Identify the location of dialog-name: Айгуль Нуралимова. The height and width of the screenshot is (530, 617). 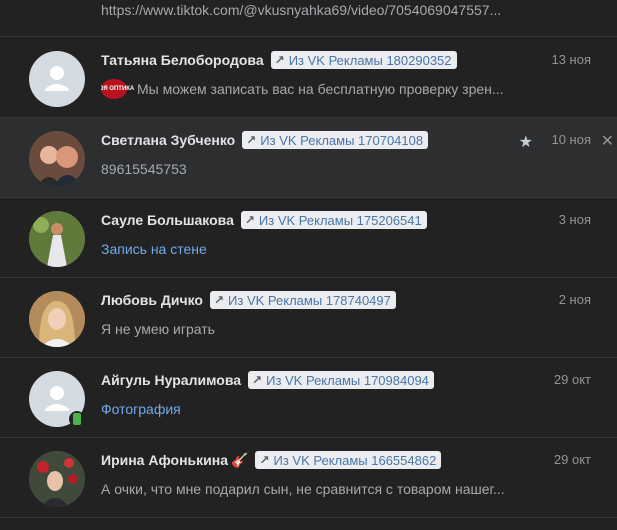
(171, 380).